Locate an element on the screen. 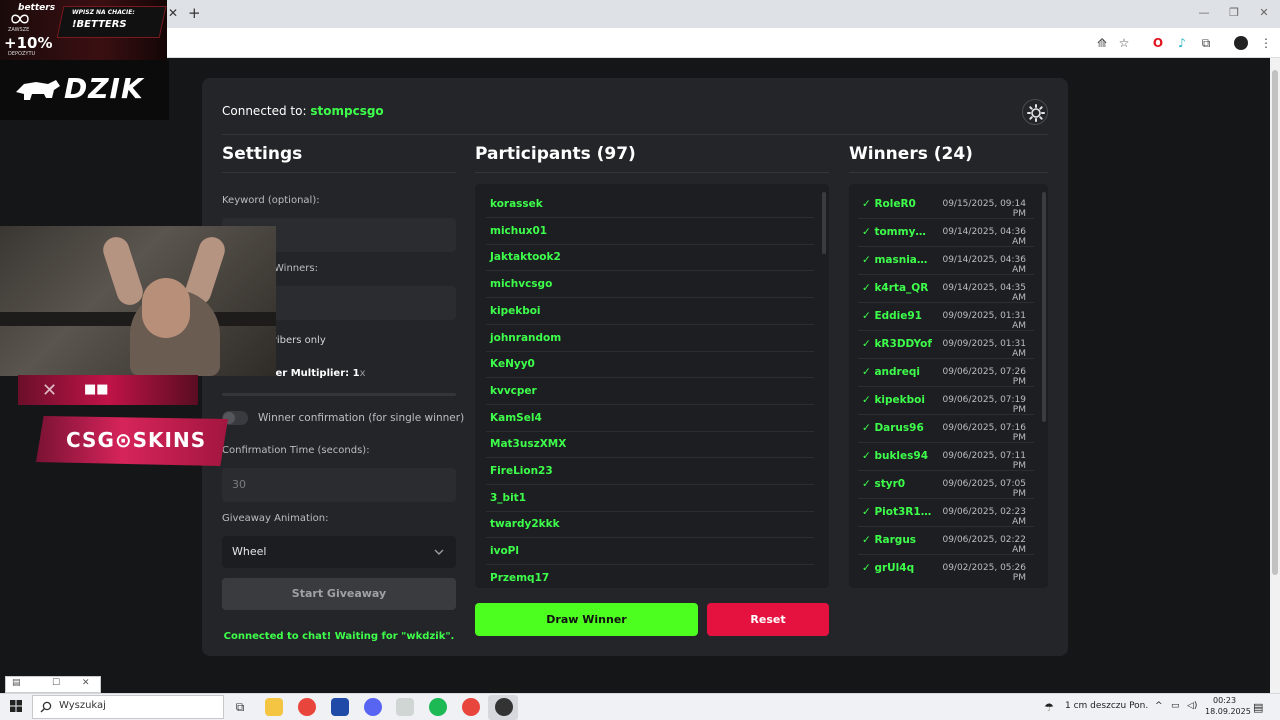  draw-winner-label: Draw Winner is located at coordinates (586, 619).